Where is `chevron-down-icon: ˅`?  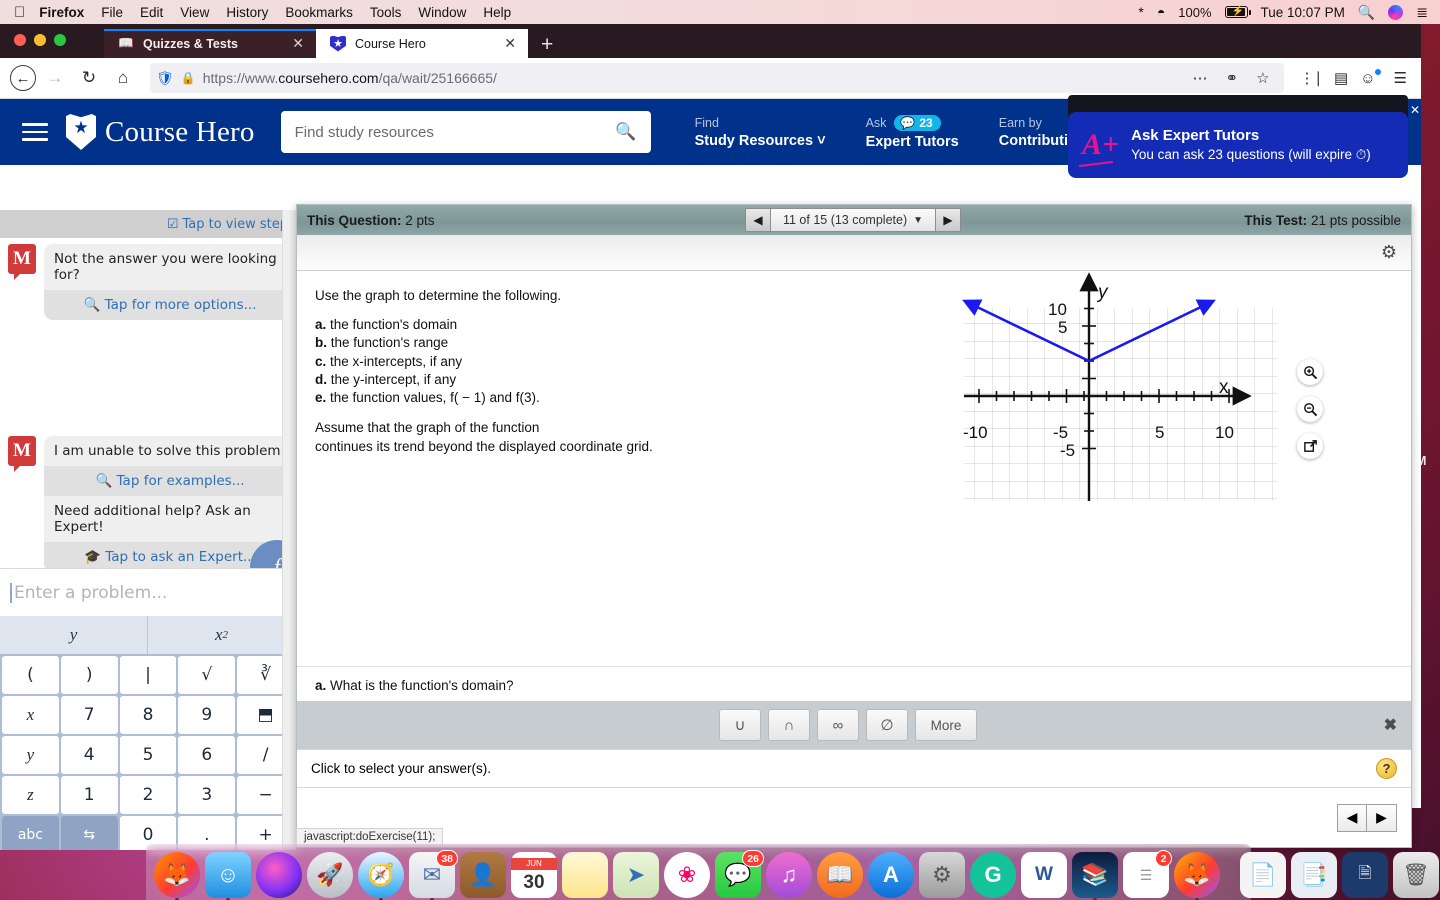 chevron-down-icon: ˅ is located at coordinates (821, 141).